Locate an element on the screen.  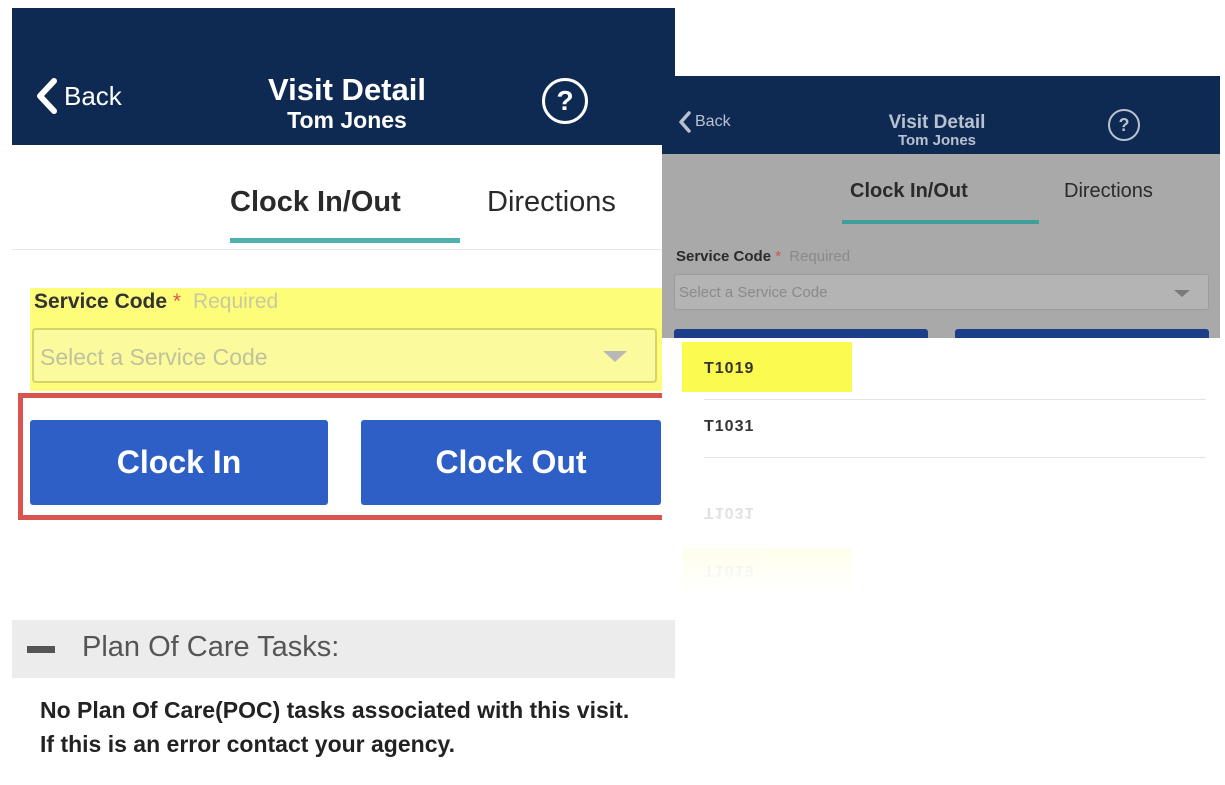
reflection-fade is located at coordinates (941, 531).